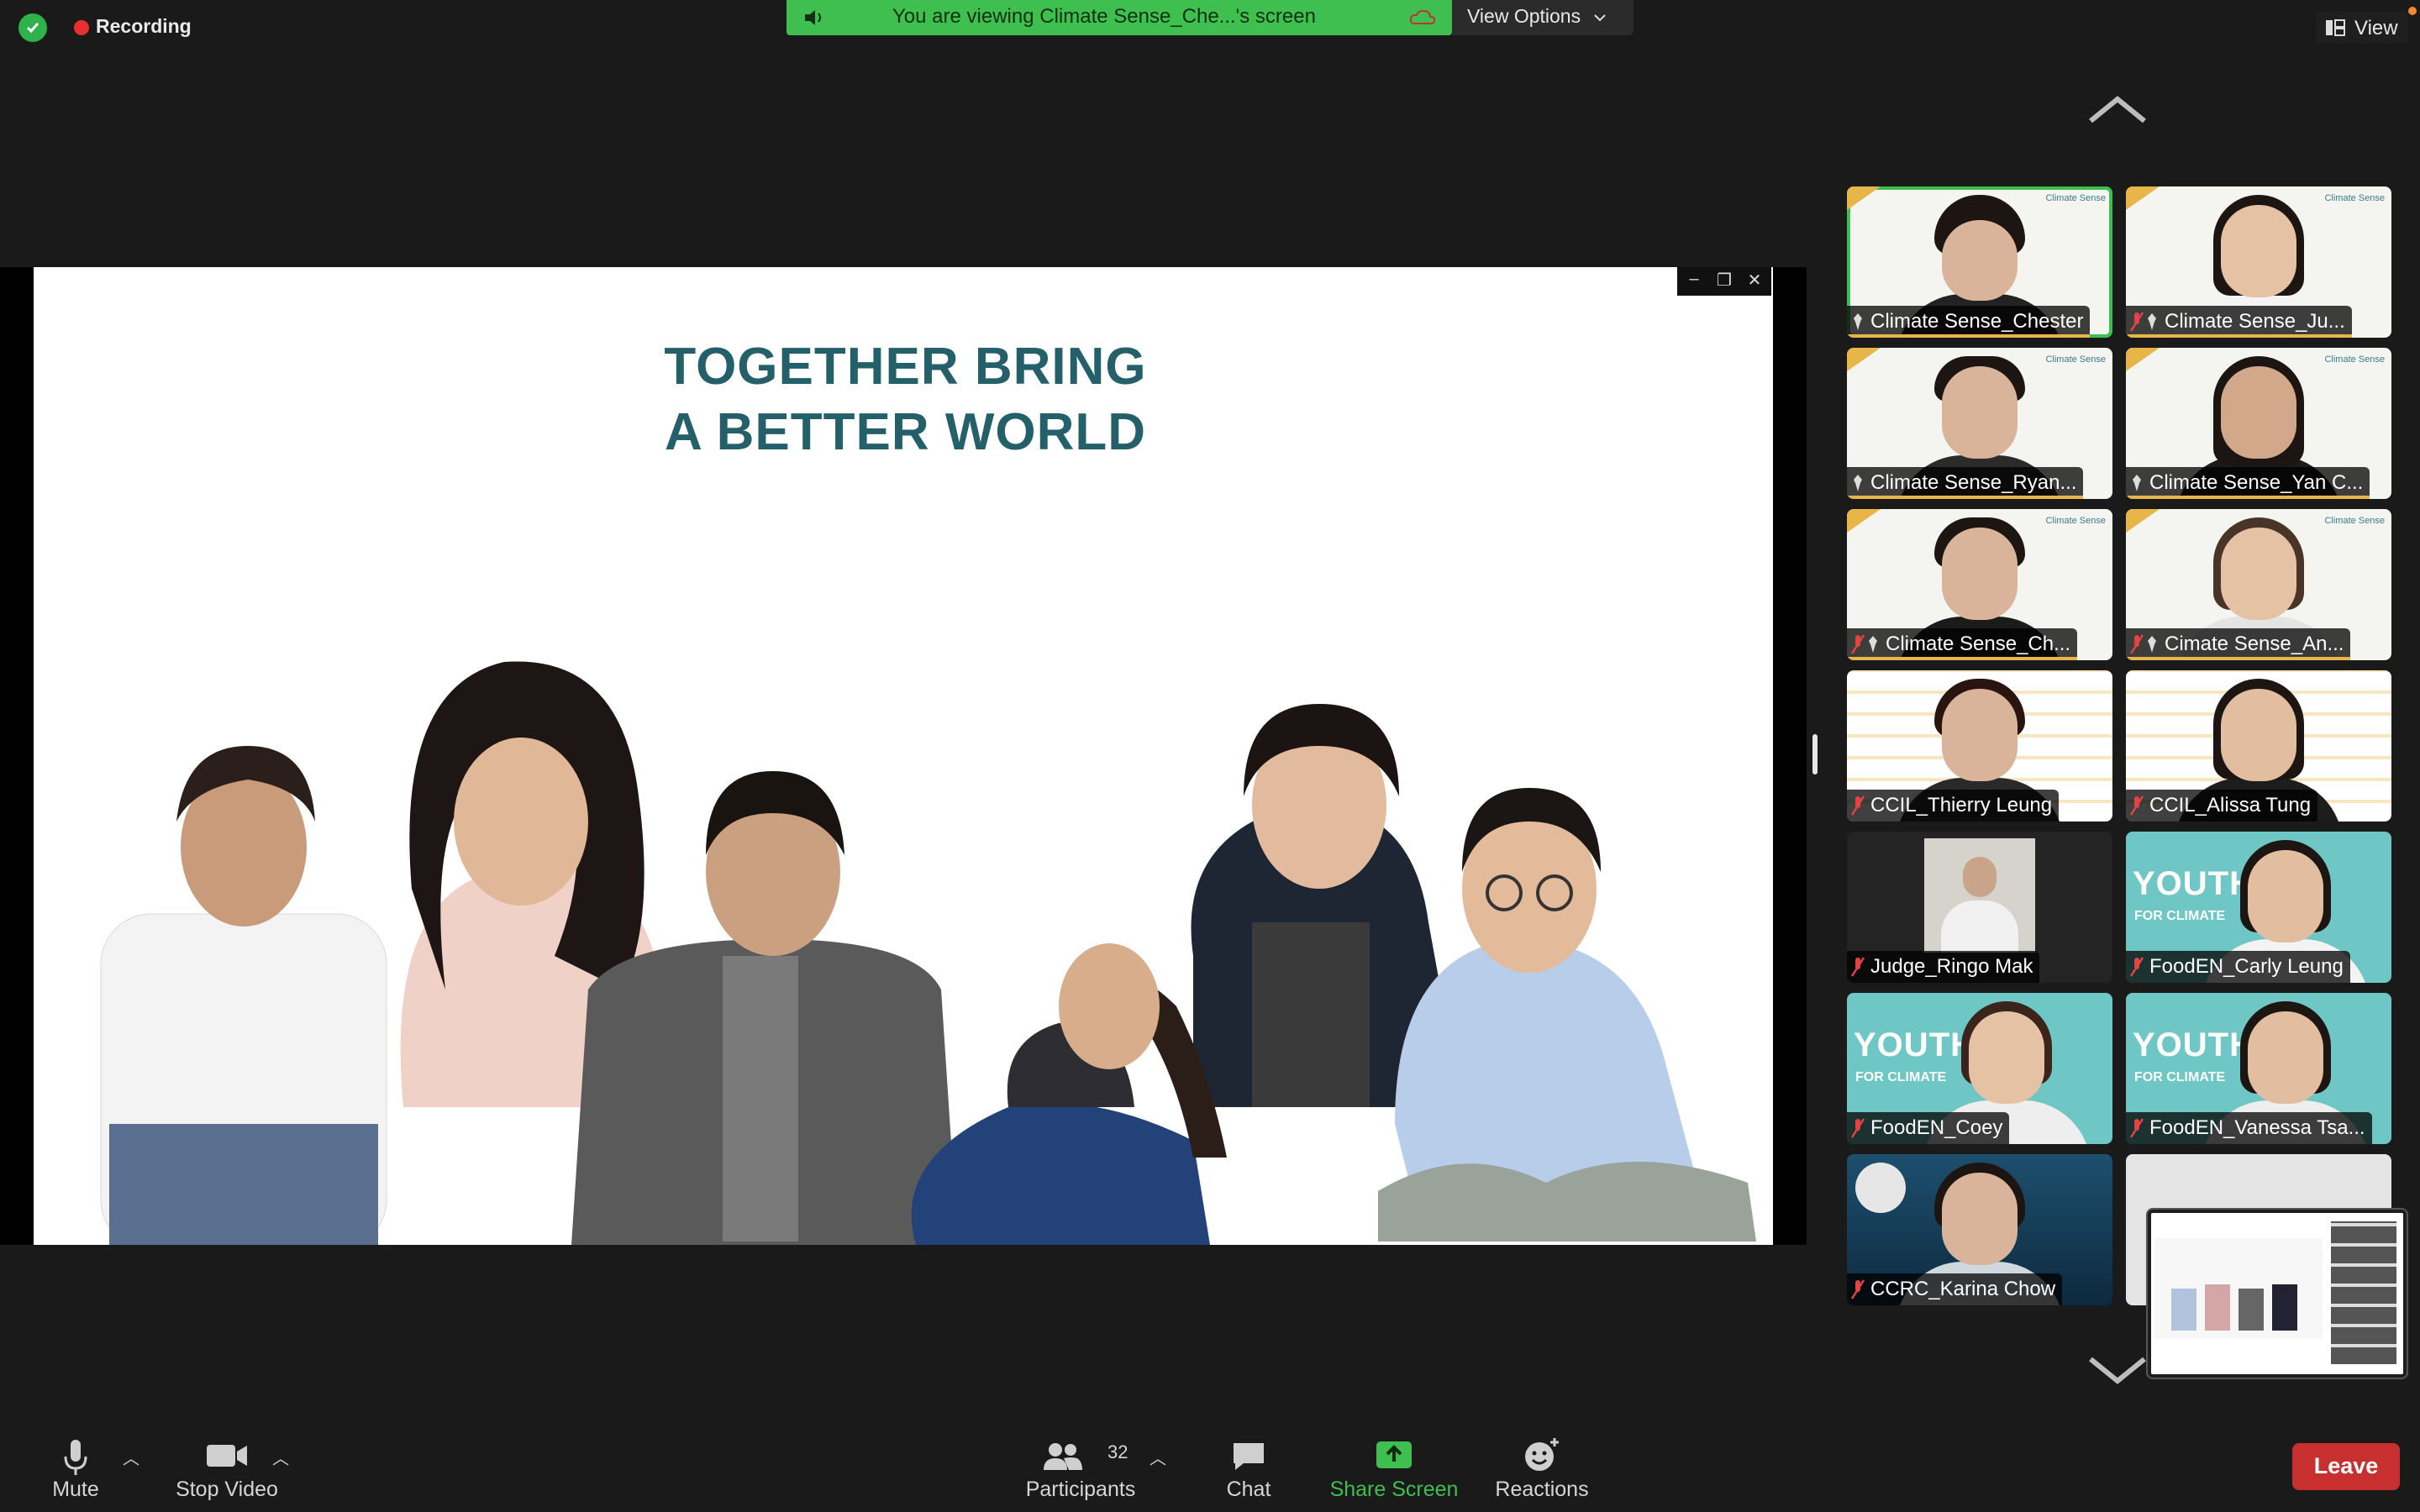 The width and height of the screenshot is (2420, 1512). I want to click on participant-name: Climate Sense_Chester, so click(1977, 321).